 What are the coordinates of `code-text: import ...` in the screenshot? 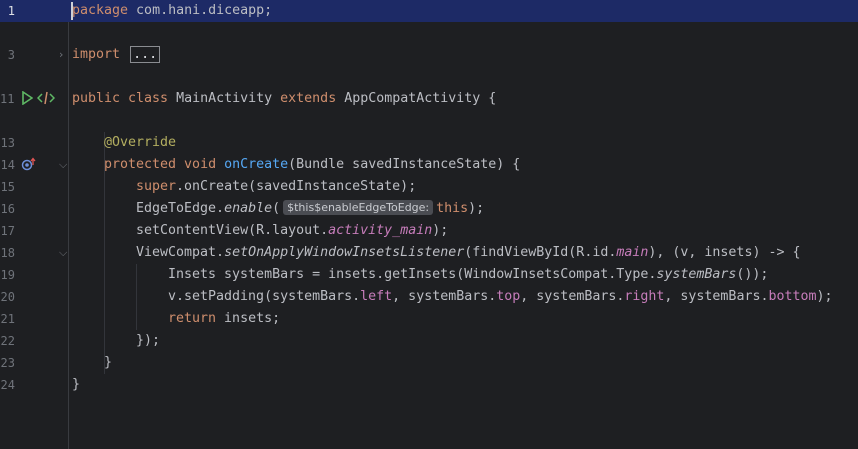 It's located at (116, 55).